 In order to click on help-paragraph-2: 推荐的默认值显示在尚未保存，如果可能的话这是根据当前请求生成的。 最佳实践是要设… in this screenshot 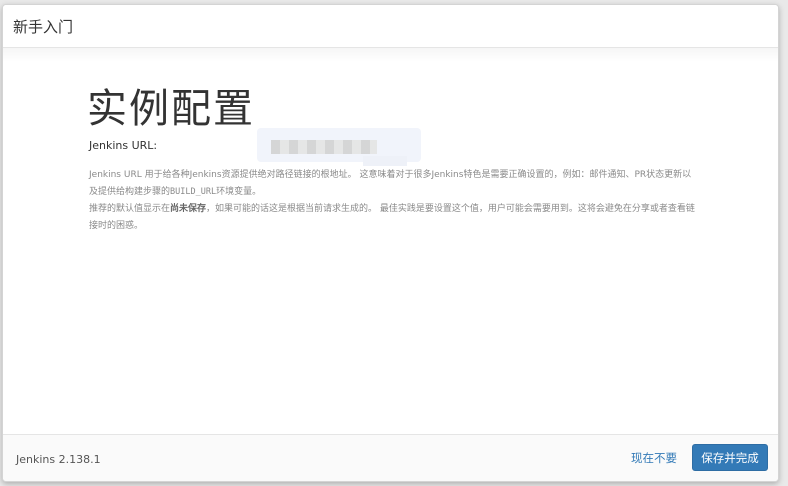, I will do `click(394, 218)`.